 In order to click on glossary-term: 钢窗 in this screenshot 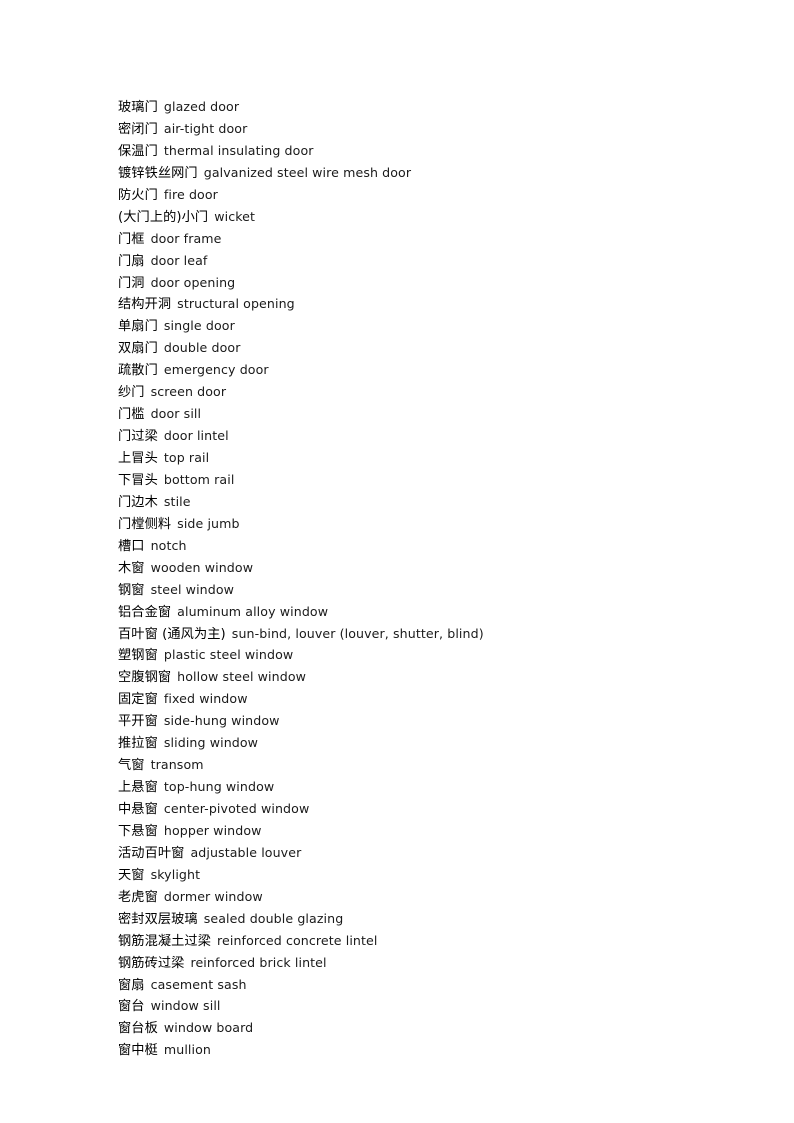, I will do `click(131, 590)`.